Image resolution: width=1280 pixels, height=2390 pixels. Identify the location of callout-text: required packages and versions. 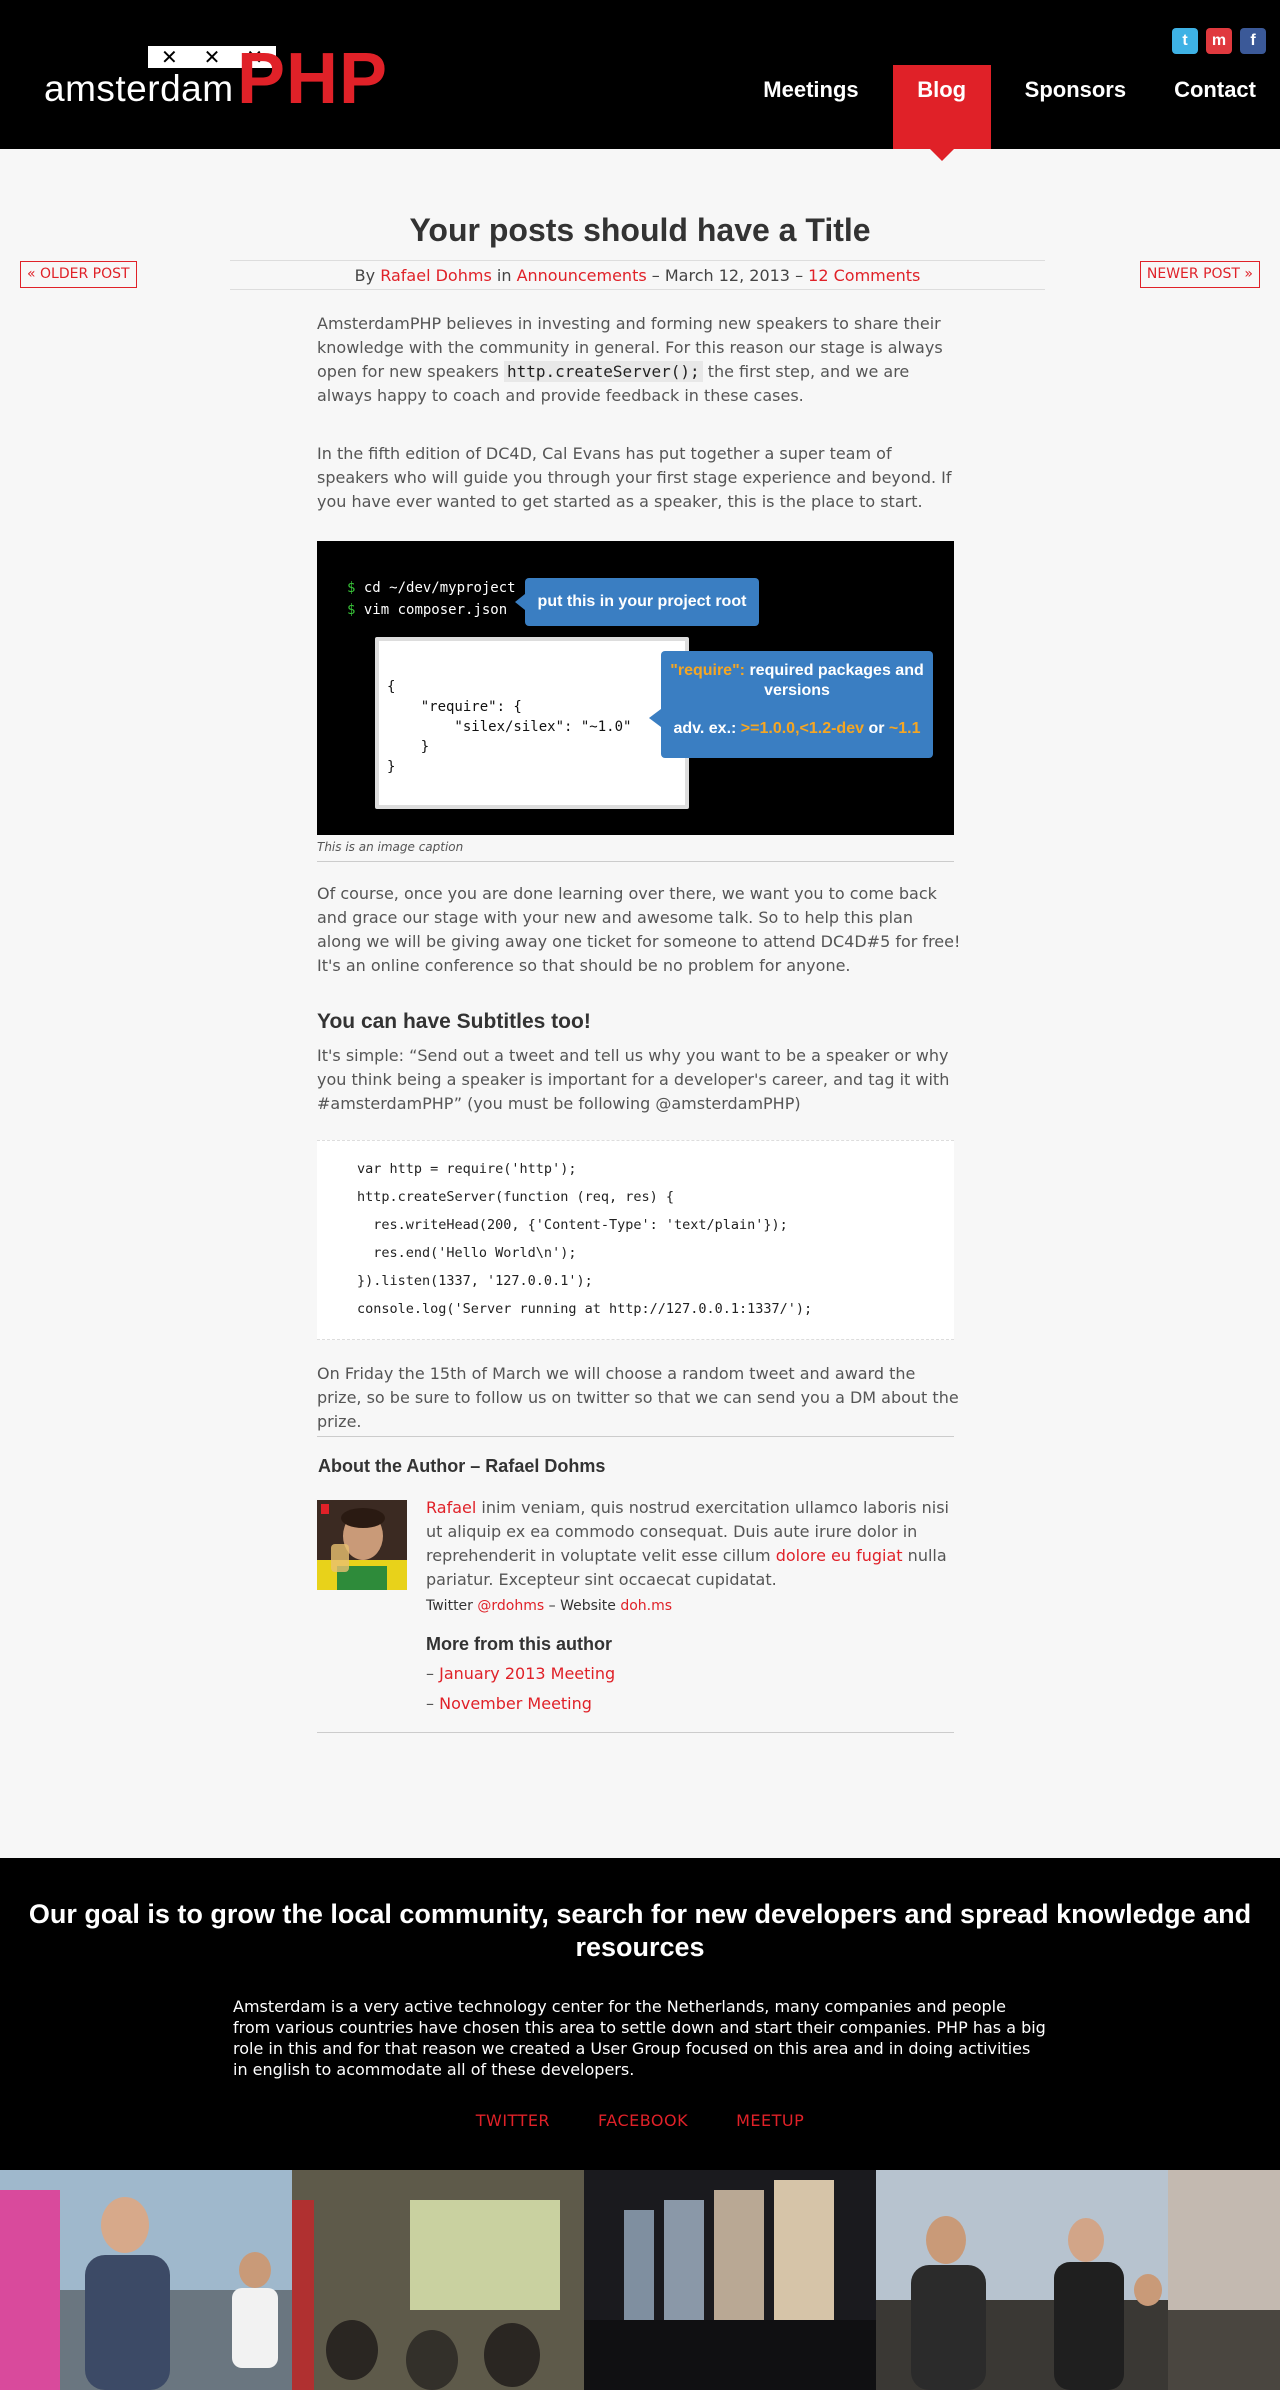
(836, 680).